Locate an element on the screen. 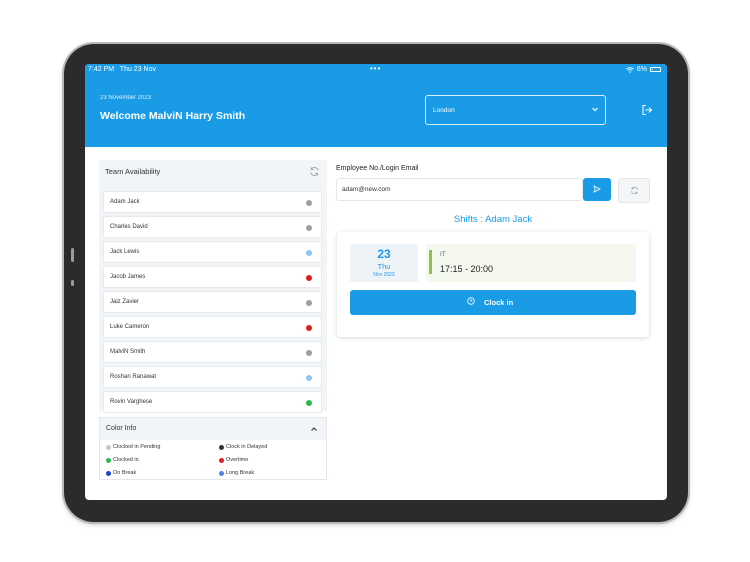  multitask-dots: ••• is located at coordinates (375, 68).